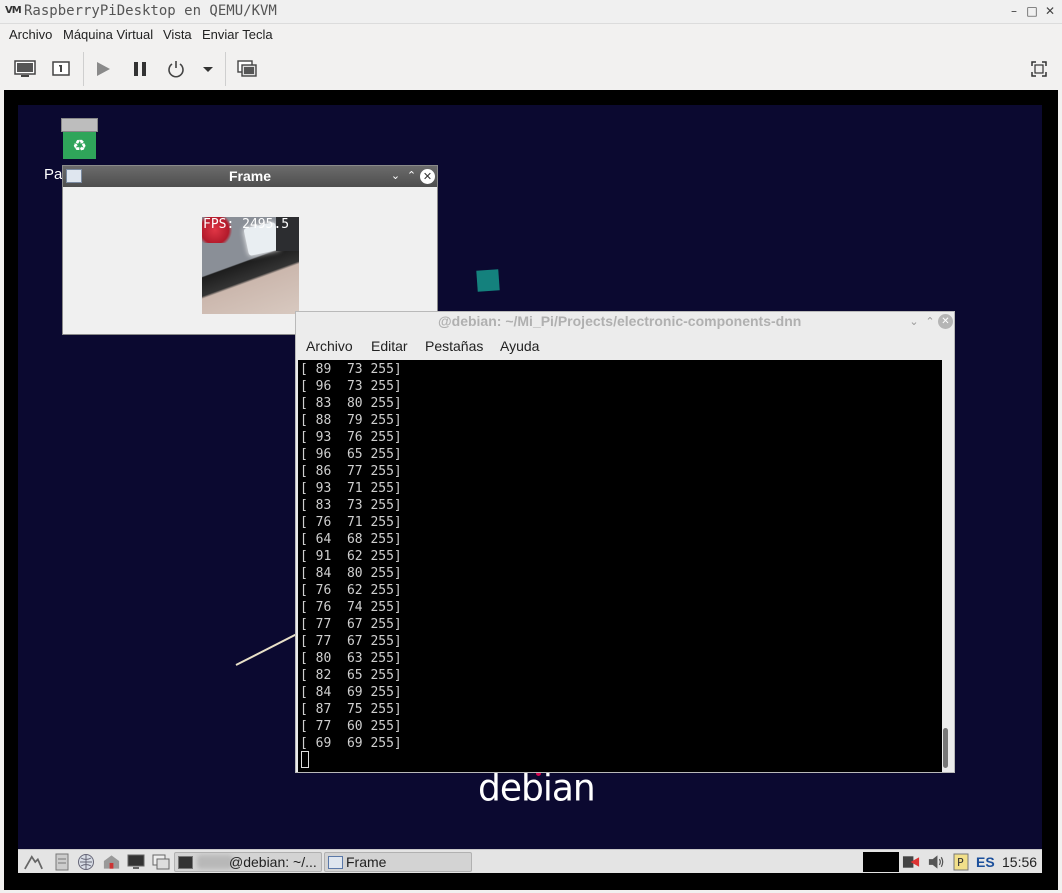 The image size is (1062, 893). Describe the element at coordinates (30, 34) in the screenshot. I see `menu-archivo: Archivo` at that location.